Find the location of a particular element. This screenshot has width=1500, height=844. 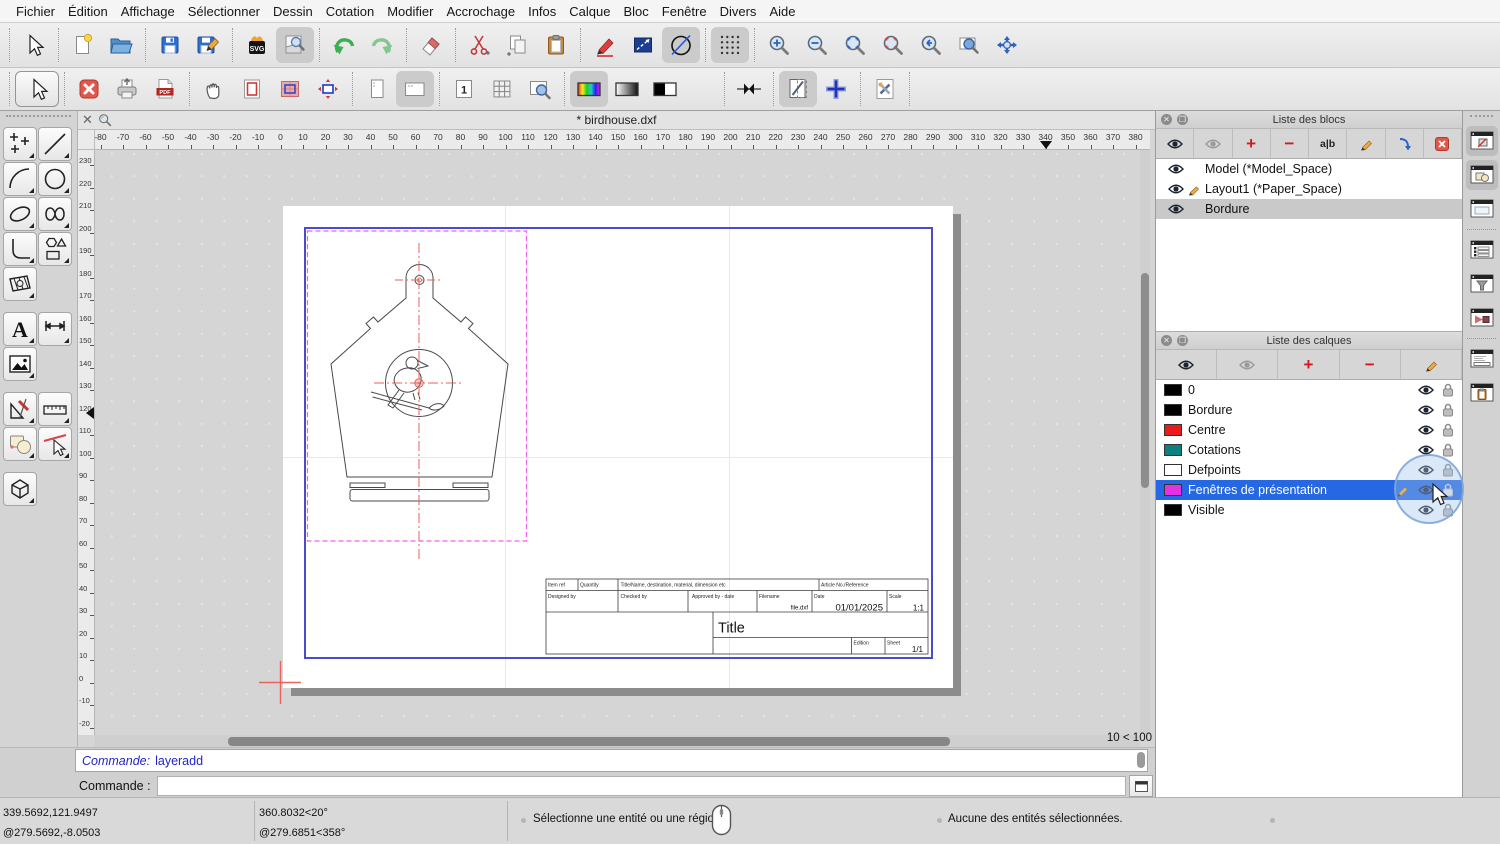

add-layer-icon: + is located at coordinates (1309, 364).